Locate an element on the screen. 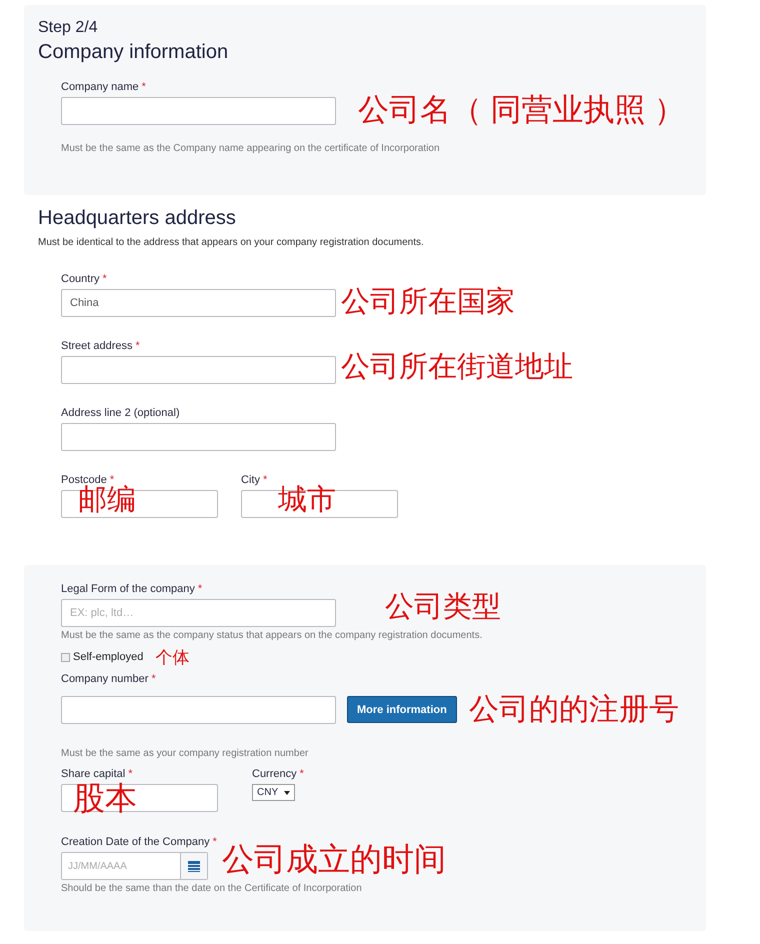 The width and height of the screenshot is (760, 944). more-information-button: More information is located at coordinates (402, 709).